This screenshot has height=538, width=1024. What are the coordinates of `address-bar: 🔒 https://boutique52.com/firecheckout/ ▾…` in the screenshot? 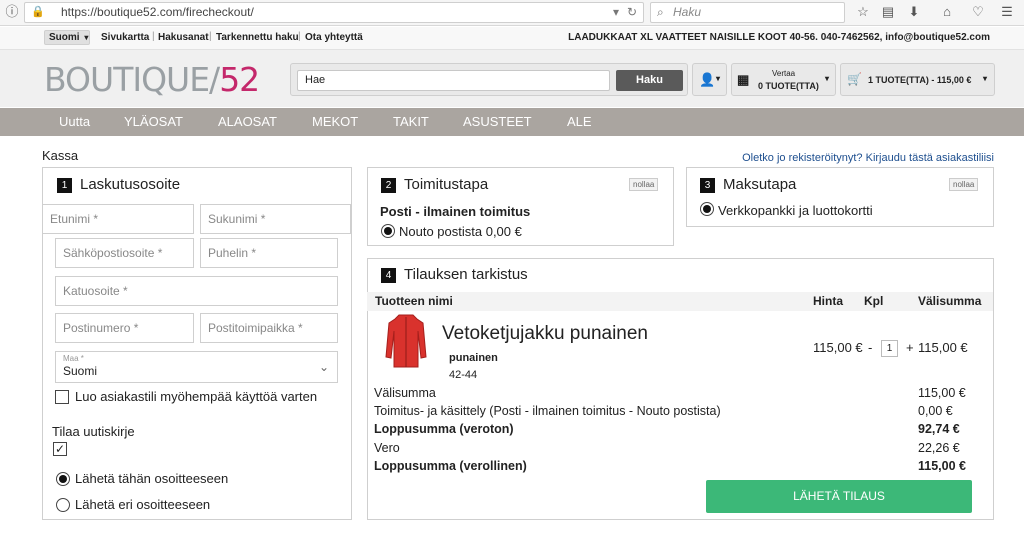 It's located at (334, 12).